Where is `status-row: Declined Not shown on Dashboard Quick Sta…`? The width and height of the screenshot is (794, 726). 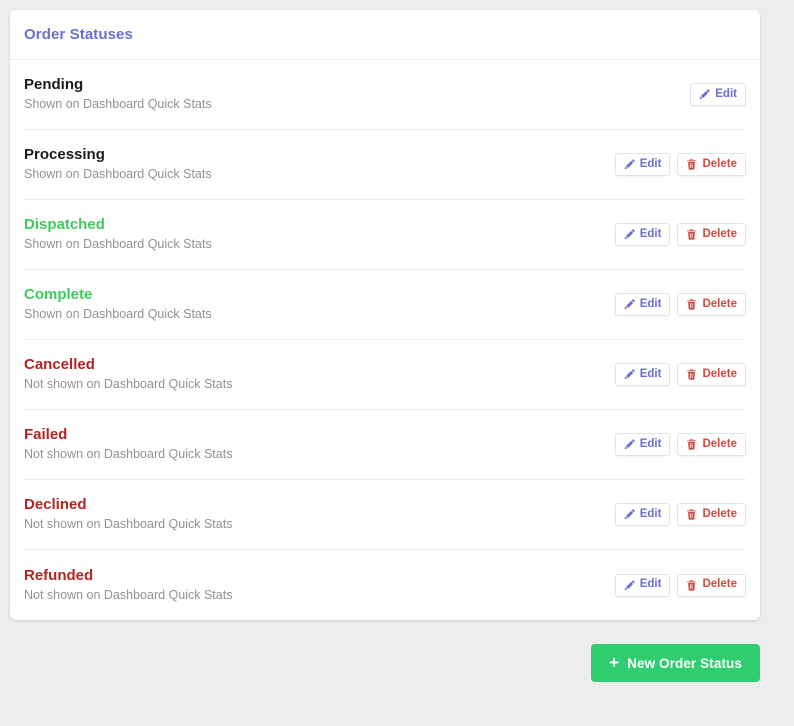 status-row: Declined Not shown on Dashboard Quick Sta… is located at coordinates (385, 515).